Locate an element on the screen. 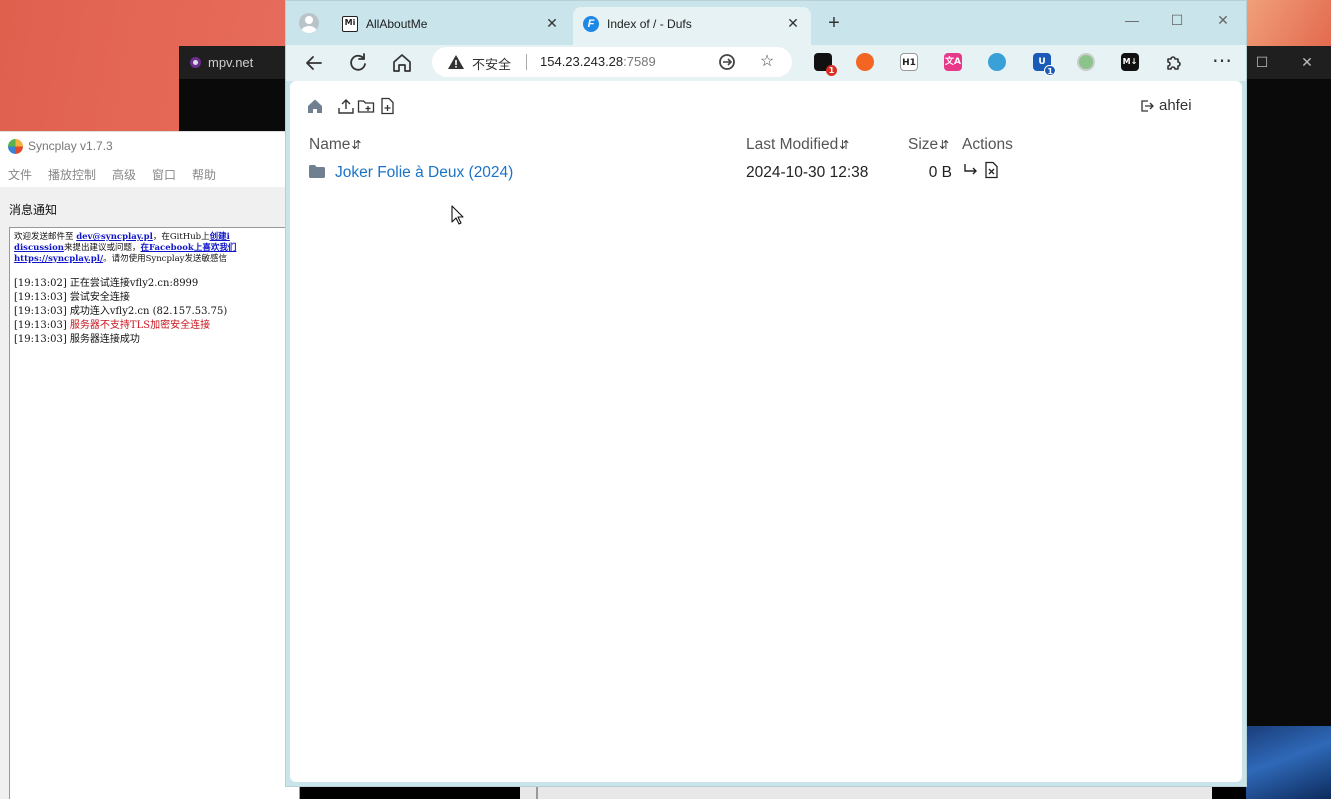 The image size is (1331, 799). log-line: [19:13:03] 服务器不支持TLS加密安全连接 is located at coordinates (154, 326).